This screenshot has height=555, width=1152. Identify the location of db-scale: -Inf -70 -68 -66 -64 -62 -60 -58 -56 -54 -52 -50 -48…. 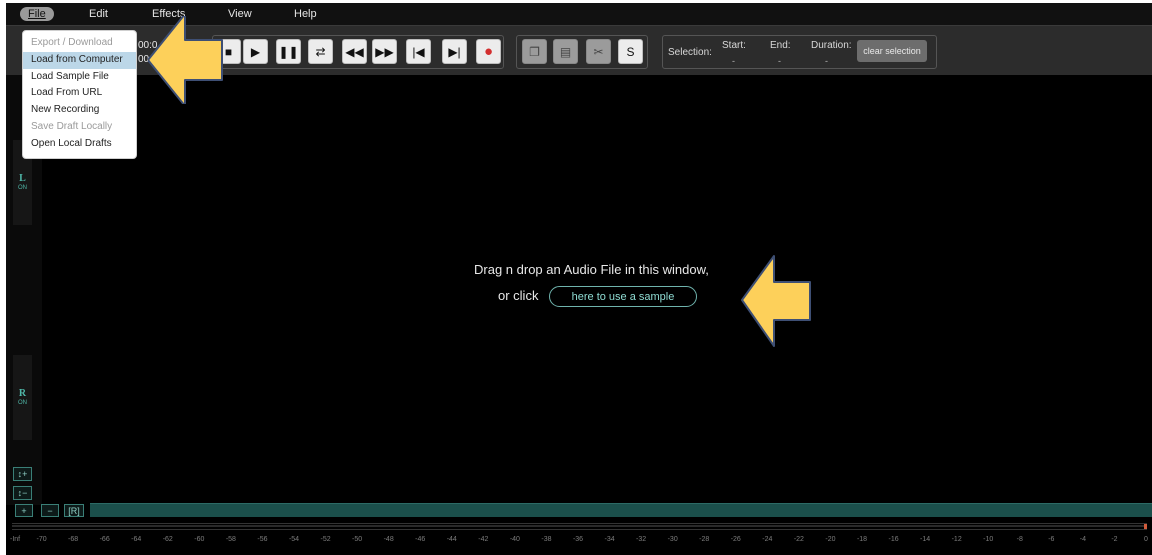
(579, 542).